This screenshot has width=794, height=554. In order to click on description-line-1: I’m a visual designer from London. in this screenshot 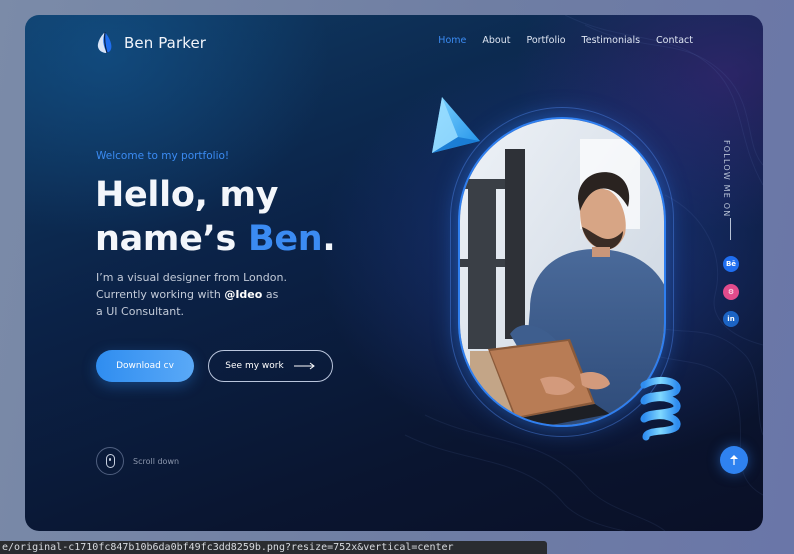, I will do `click(191, 277)`.